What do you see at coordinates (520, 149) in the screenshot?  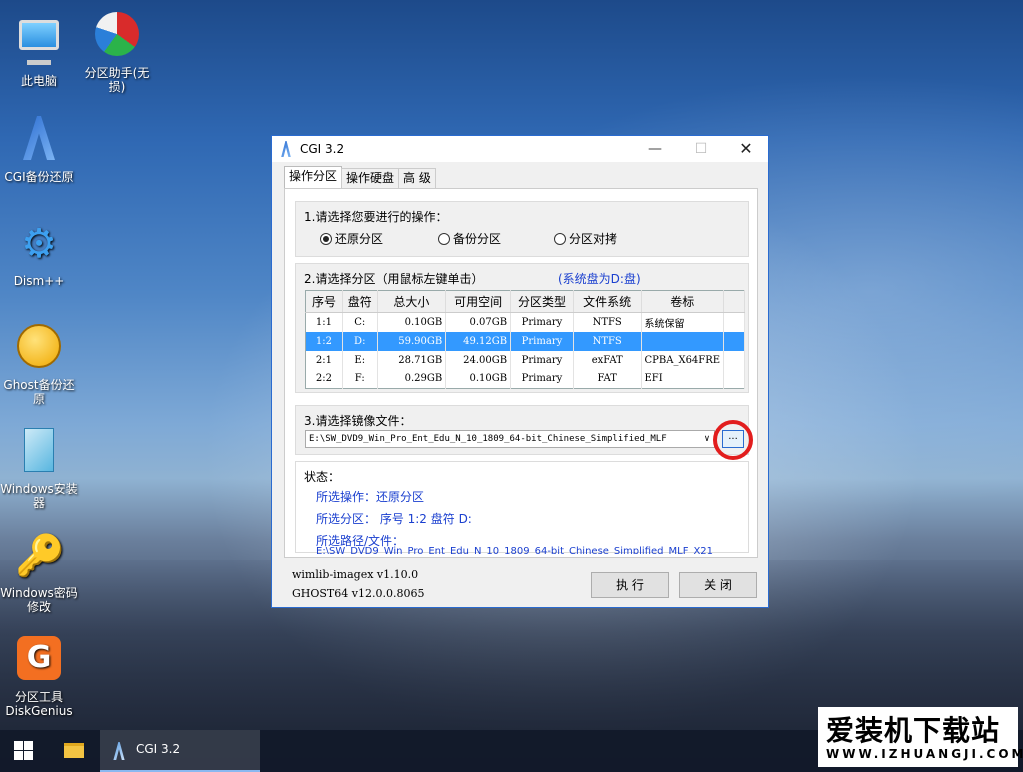 I see `title-bar: CGI 3.2 — ☐ ✕` at bounding box center [520, 149].